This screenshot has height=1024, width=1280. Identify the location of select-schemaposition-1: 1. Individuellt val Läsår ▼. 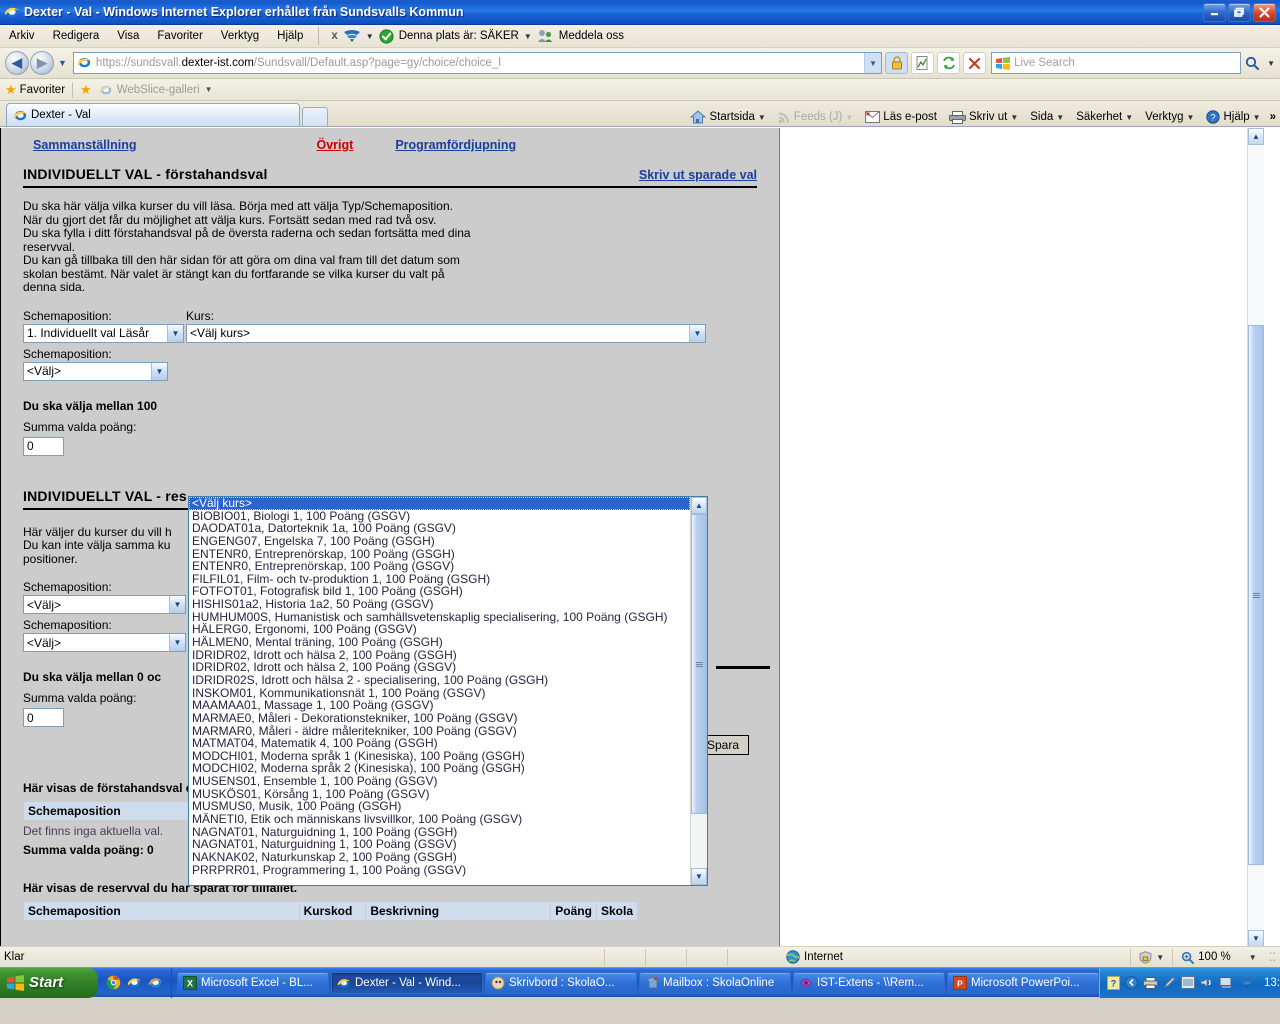
(103, 333).